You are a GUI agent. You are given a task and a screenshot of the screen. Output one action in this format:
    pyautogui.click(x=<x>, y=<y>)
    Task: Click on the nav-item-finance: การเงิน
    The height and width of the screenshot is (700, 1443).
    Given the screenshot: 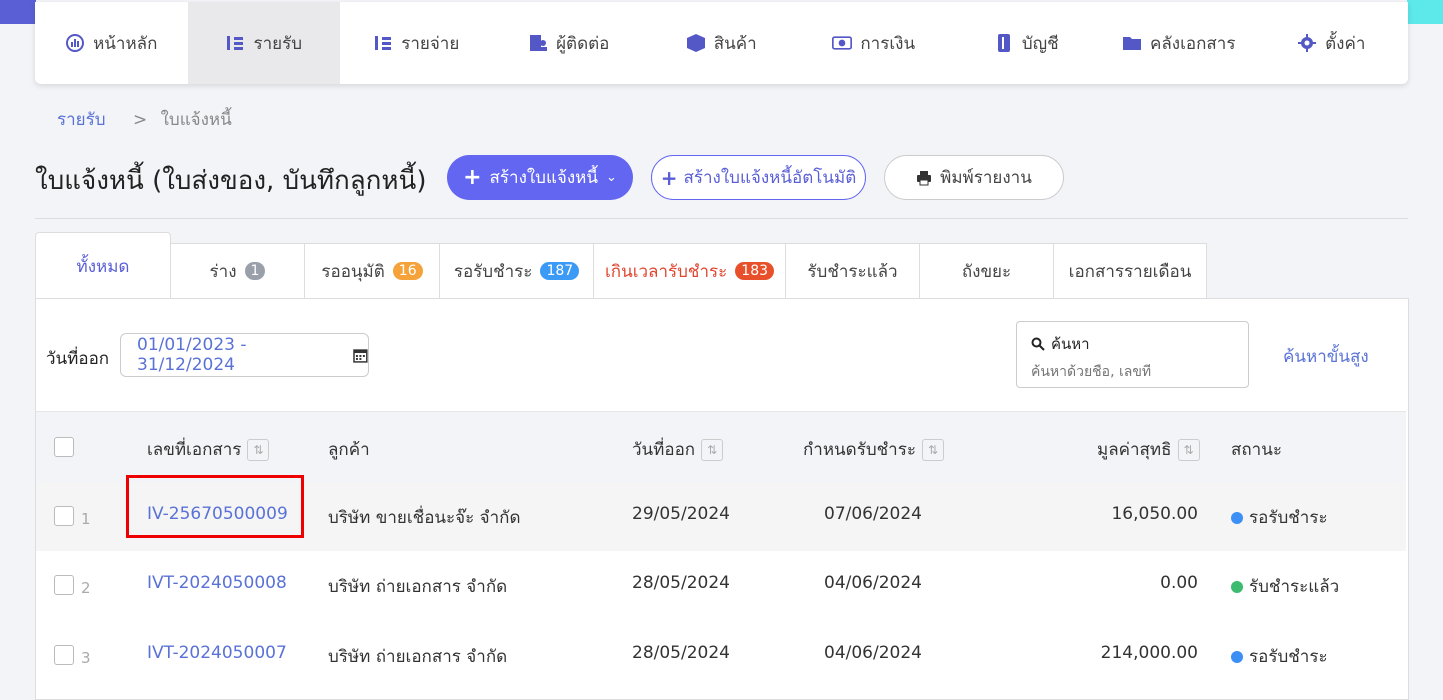 What is the action you would take?
    pyautogui.click(x=874, y=43)
    